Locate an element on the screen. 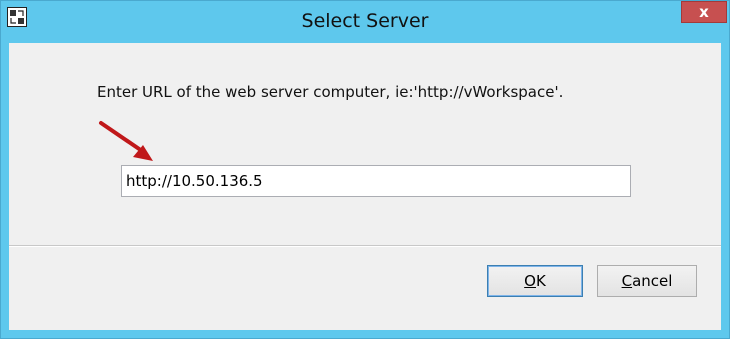  window-title: Select Server is located at coordinates (365, 21).